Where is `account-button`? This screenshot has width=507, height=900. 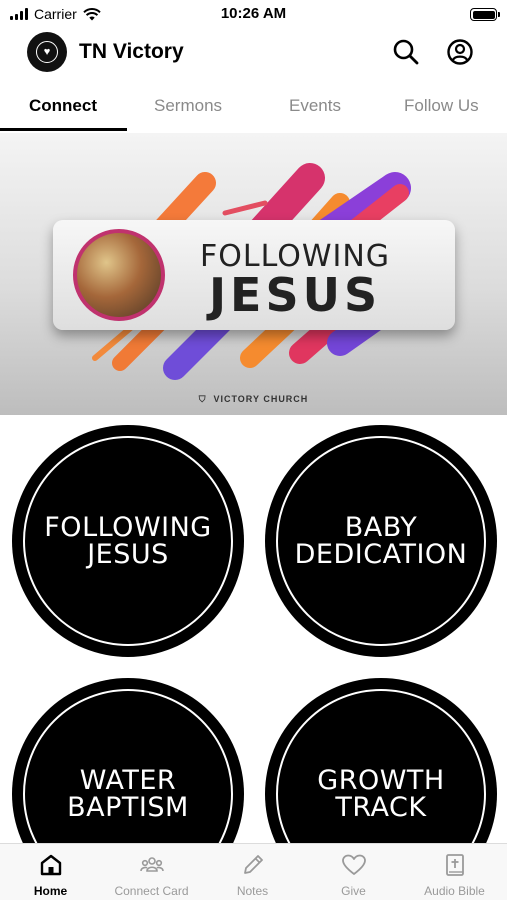 account-button is located at coordinates (460, 52).